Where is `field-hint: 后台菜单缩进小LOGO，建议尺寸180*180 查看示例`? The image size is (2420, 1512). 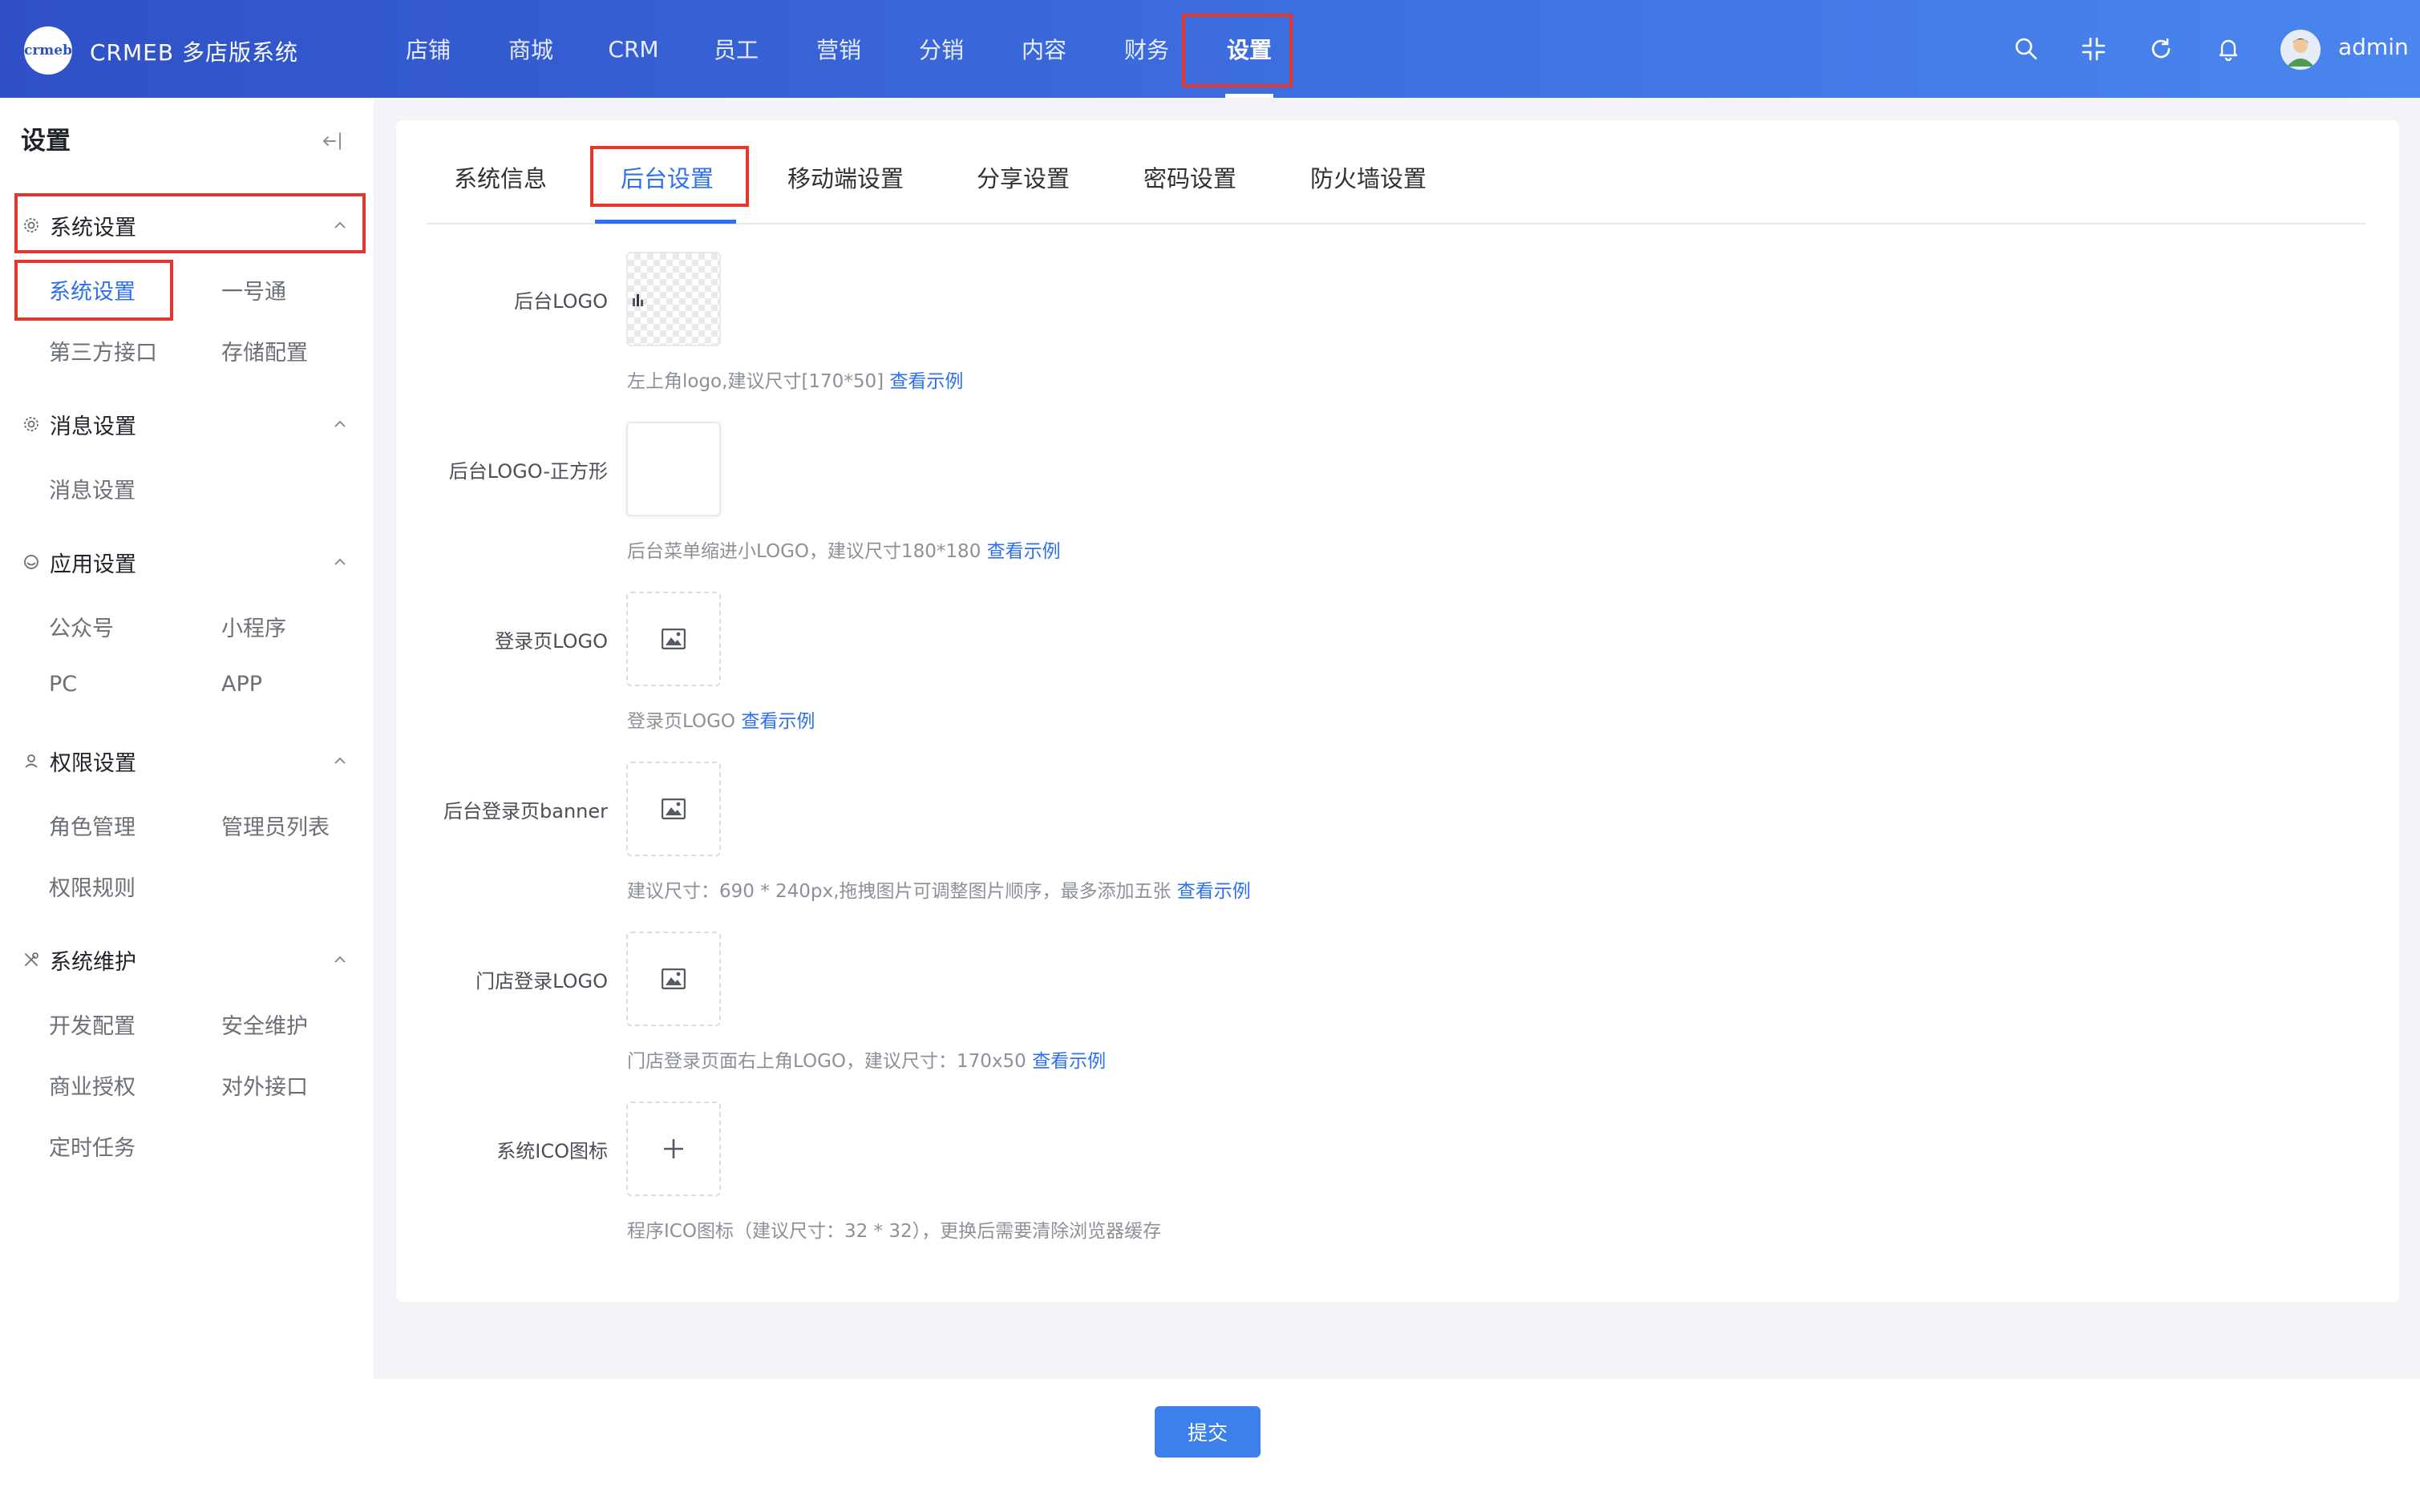 field-hint: 后台菜单缩进小LOGO，建议尺寸180*180 查看示例 is located at coordinates (844, 549).